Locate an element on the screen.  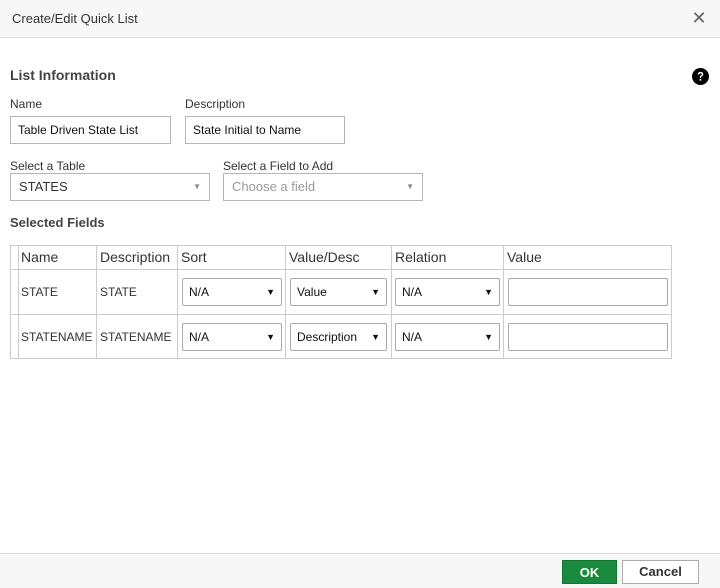
question-circle-icon is located at coordinates (700, 76).